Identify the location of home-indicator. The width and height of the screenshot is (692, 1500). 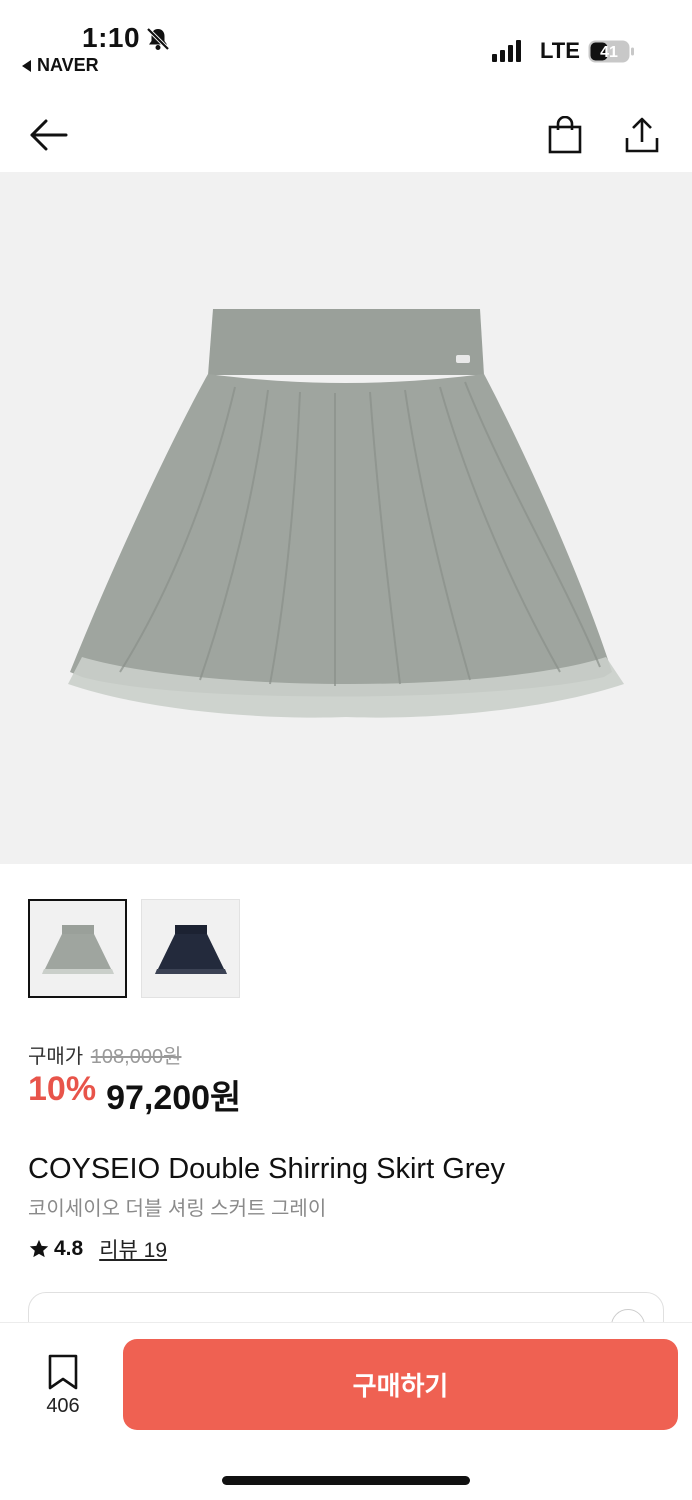
(346, 1480).